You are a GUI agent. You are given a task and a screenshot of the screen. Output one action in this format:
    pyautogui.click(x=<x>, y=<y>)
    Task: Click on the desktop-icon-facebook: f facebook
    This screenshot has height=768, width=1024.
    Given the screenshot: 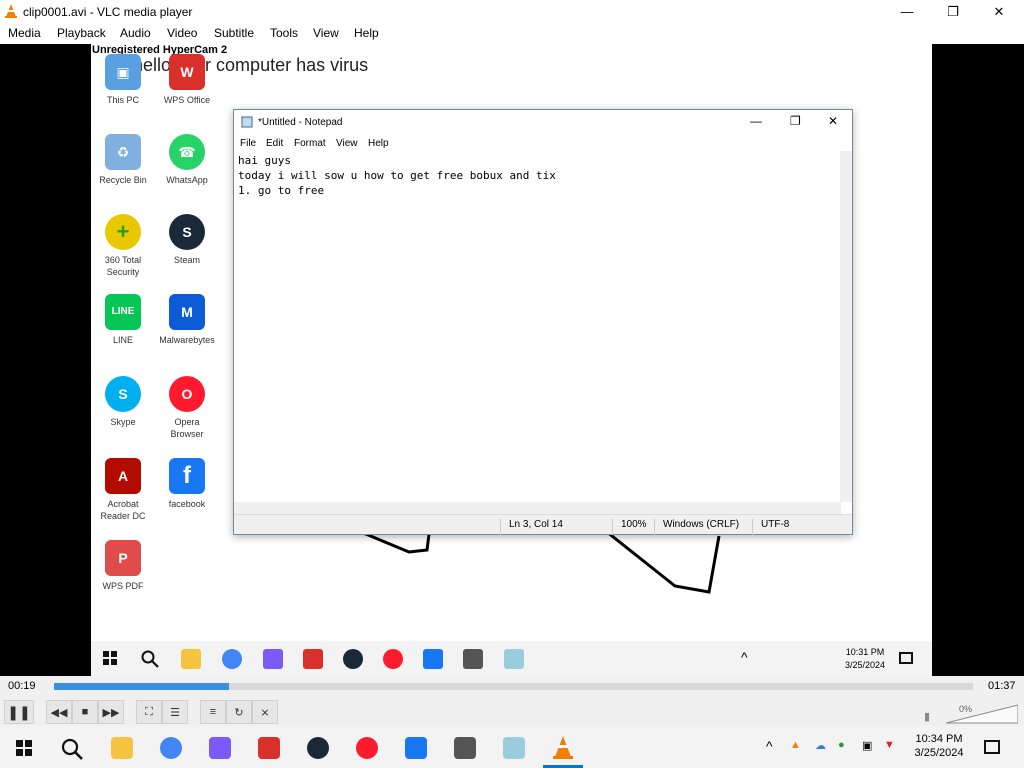 What is the action you would take?
    pyautogui.click(x=187, y=484)
    